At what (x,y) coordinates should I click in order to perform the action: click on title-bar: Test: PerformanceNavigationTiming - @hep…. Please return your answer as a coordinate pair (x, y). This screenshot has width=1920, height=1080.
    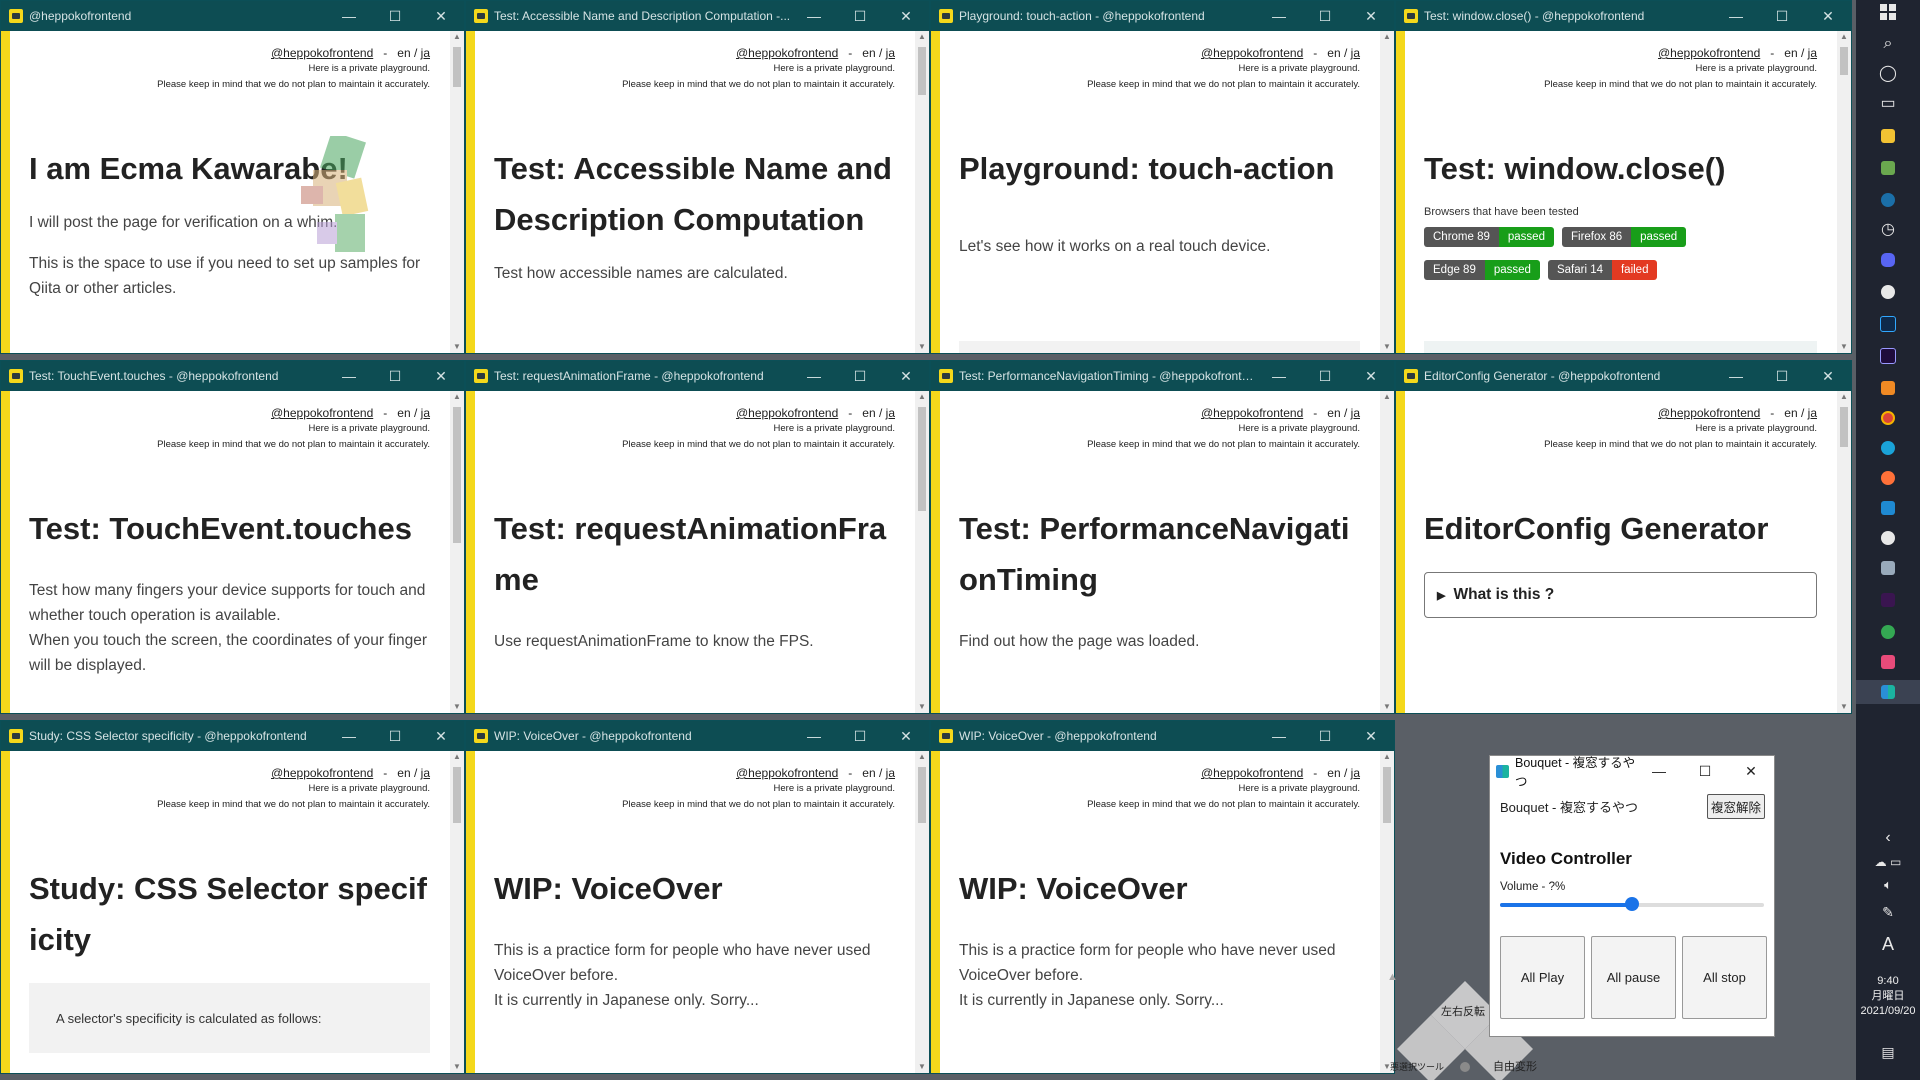
    Looking at the image, I should click on (1162, 376).